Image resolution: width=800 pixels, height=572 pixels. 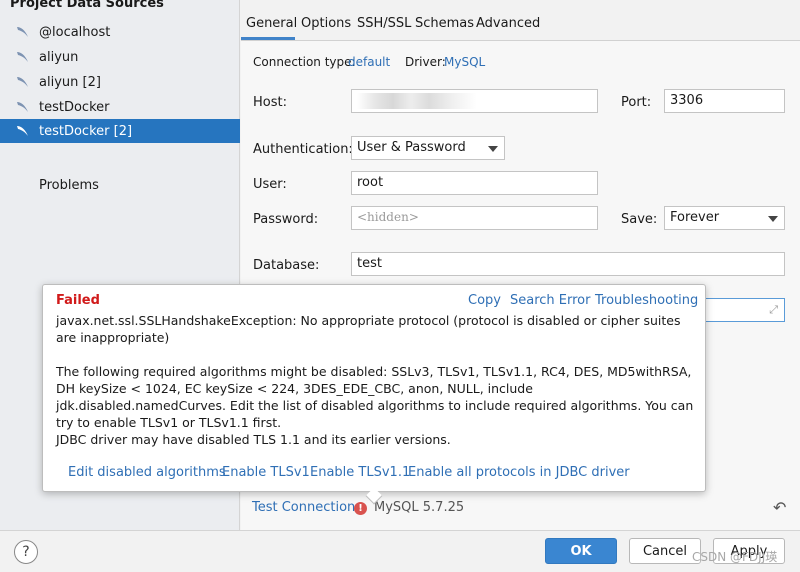 What do you see at coordinates (581, 551) in the screenshot?
I see `ok-button: OK` at bounding box center [581, 551].